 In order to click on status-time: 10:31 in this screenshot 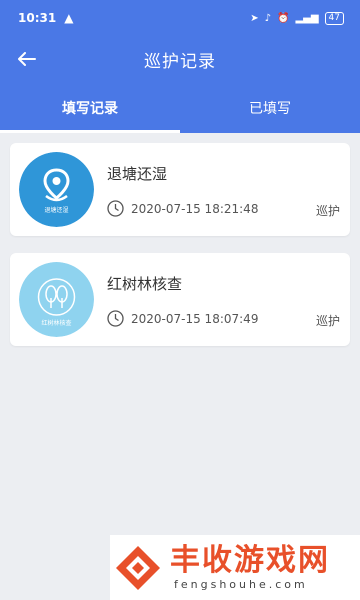, I will do `click(37, 18)`.